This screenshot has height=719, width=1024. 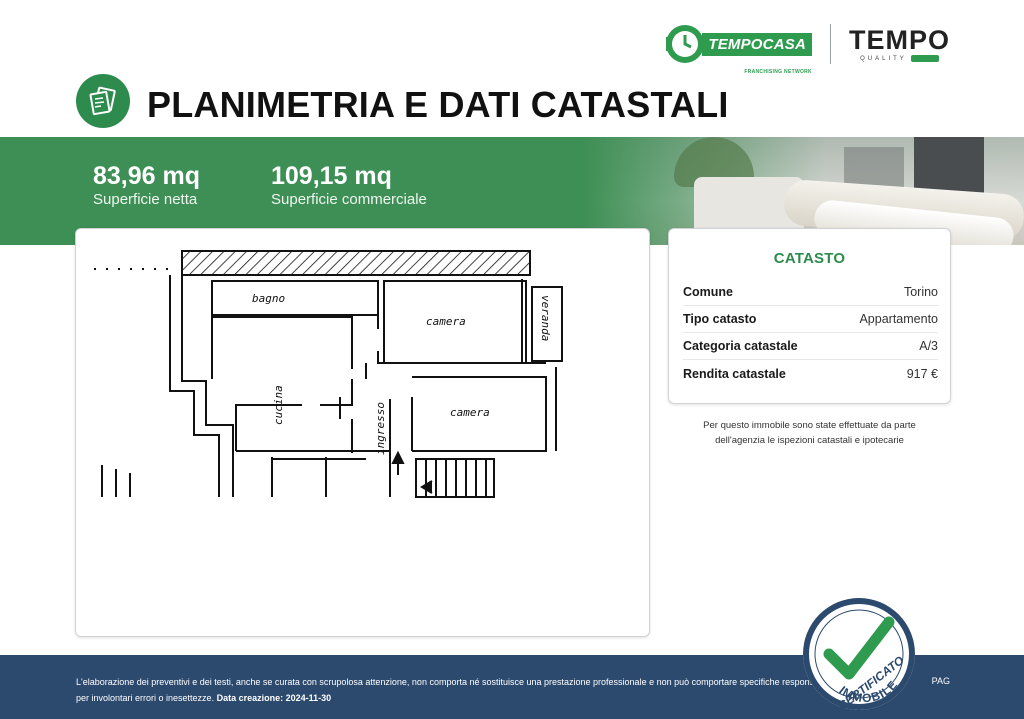 I want to click on tempocasa-tagline: FRANCHISING NETWORK, so click(x=778, y=72).